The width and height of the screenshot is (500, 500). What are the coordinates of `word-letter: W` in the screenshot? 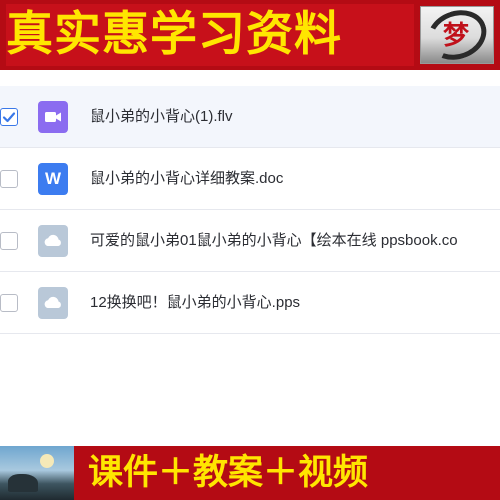 It's located at (53, 178).